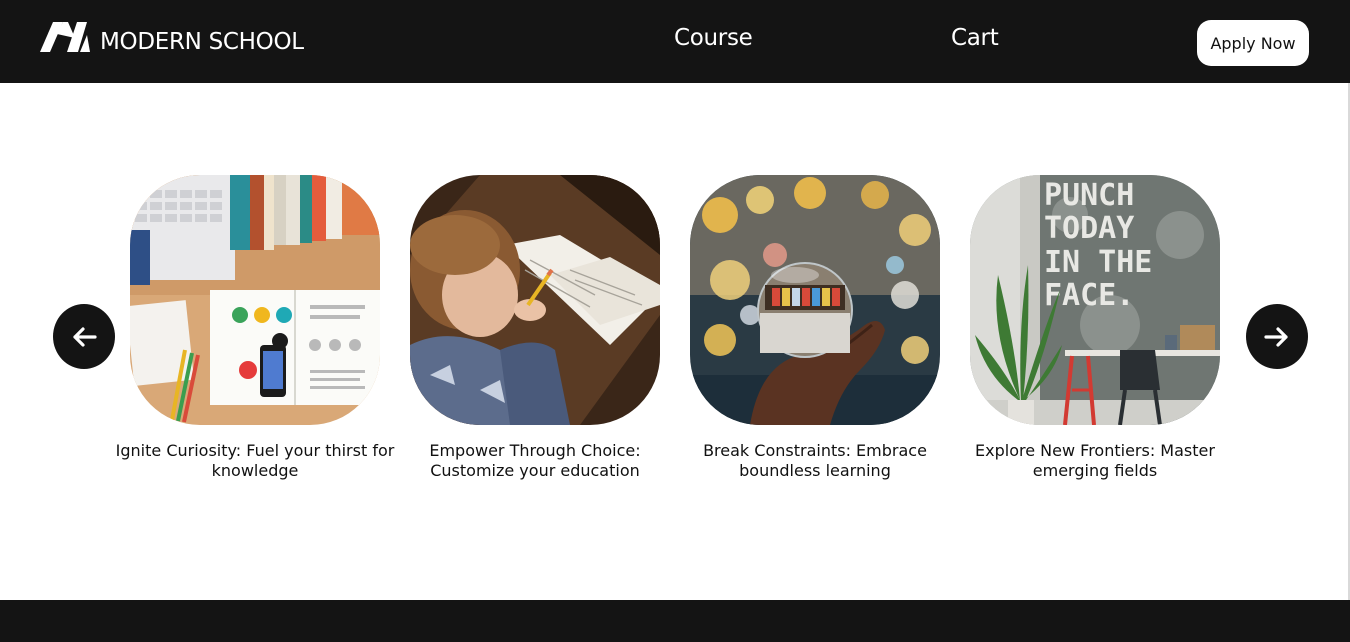 The height and width of the screenshot is (642, 1350). What do you see at coordinates (1089, 195) in the screenshot?
I see `wall-text-line: PUNCH` at bounding box center [1089, 195].